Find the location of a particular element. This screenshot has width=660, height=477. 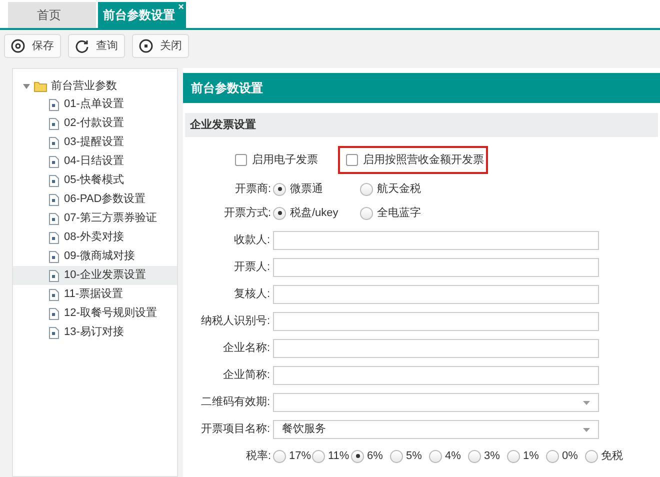

select-field: 餐饮服务 is located at coordinates (436, 429).